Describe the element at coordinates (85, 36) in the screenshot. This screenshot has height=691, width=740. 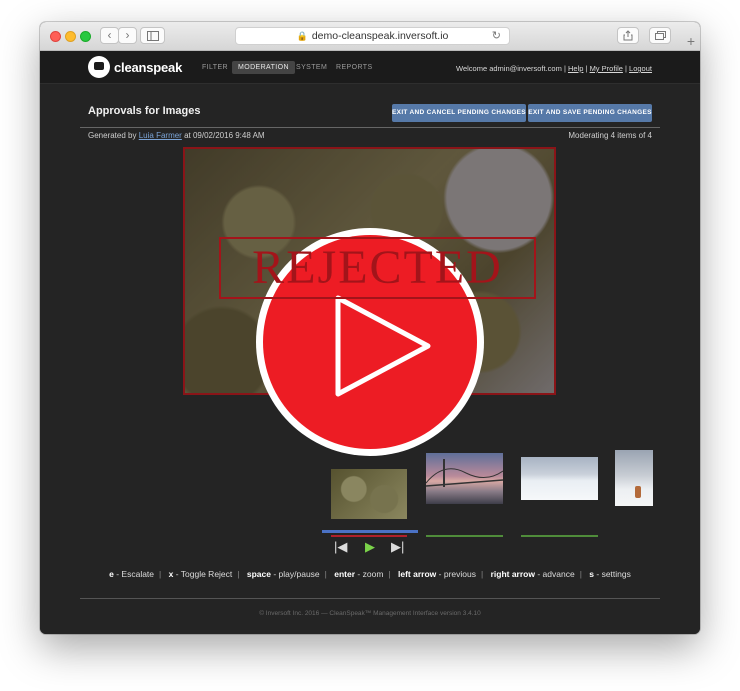
I see `zoom-window-button` at that location.